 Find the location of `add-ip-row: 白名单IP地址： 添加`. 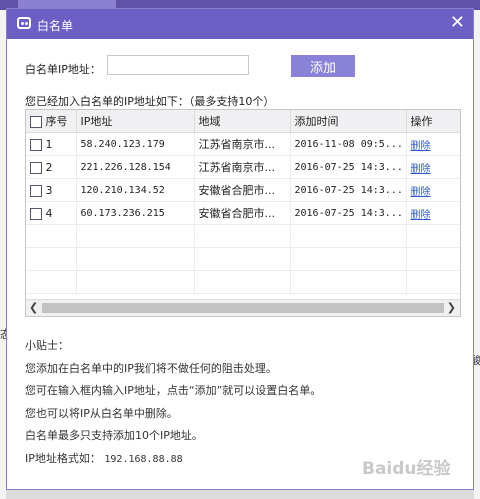

add-ip-row: 白名单IP地址： 添加 is located at coordinates (245, 68).